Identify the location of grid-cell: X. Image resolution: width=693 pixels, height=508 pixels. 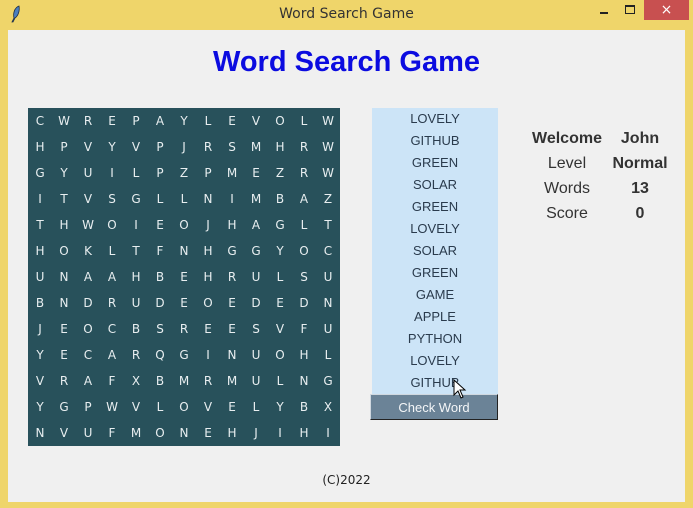
(136, 381).